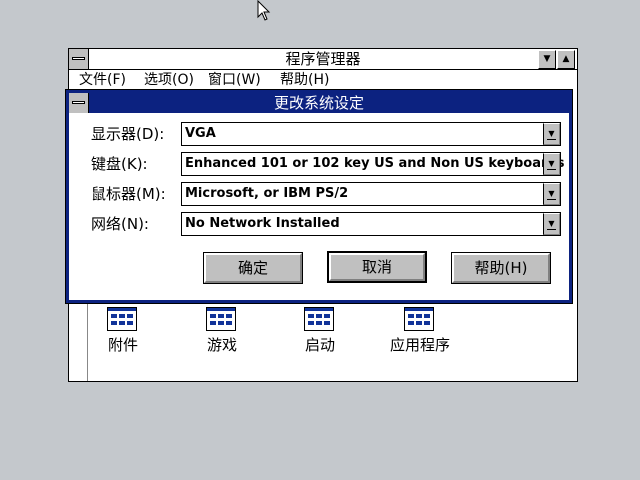  I want to click on mouse-value: Microsoft, or IBM PS/2, so click(267, 193).